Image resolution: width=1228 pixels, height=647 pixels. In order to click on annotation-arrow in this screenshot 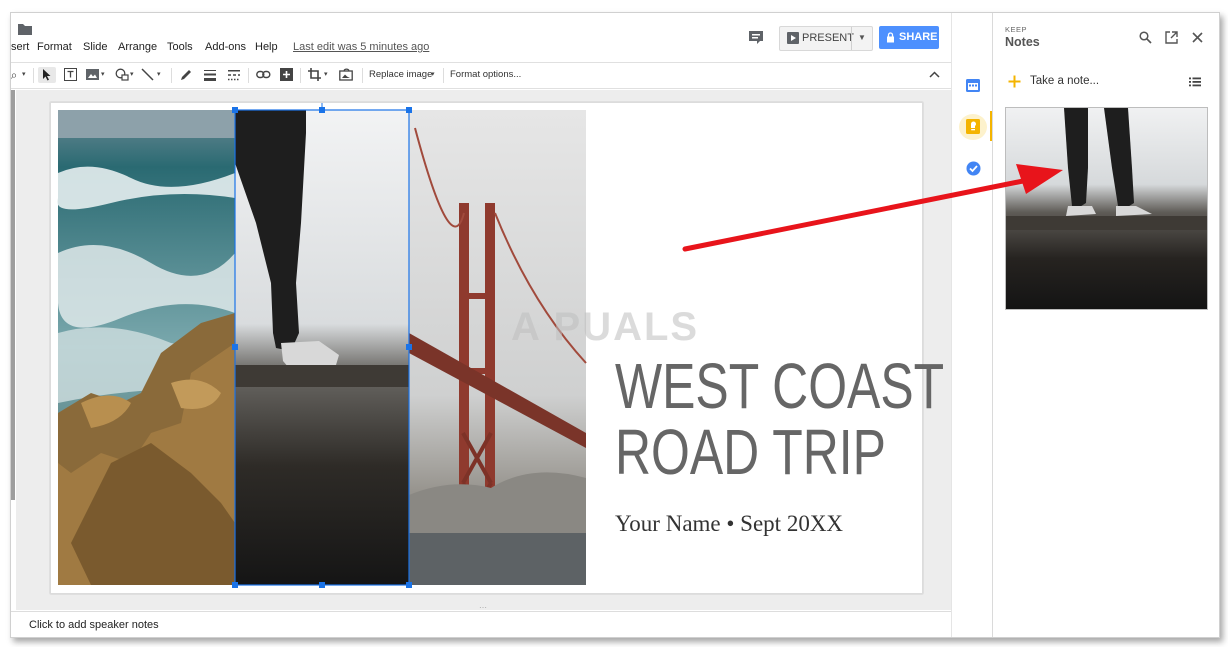, I will do `click(872, 208)`.